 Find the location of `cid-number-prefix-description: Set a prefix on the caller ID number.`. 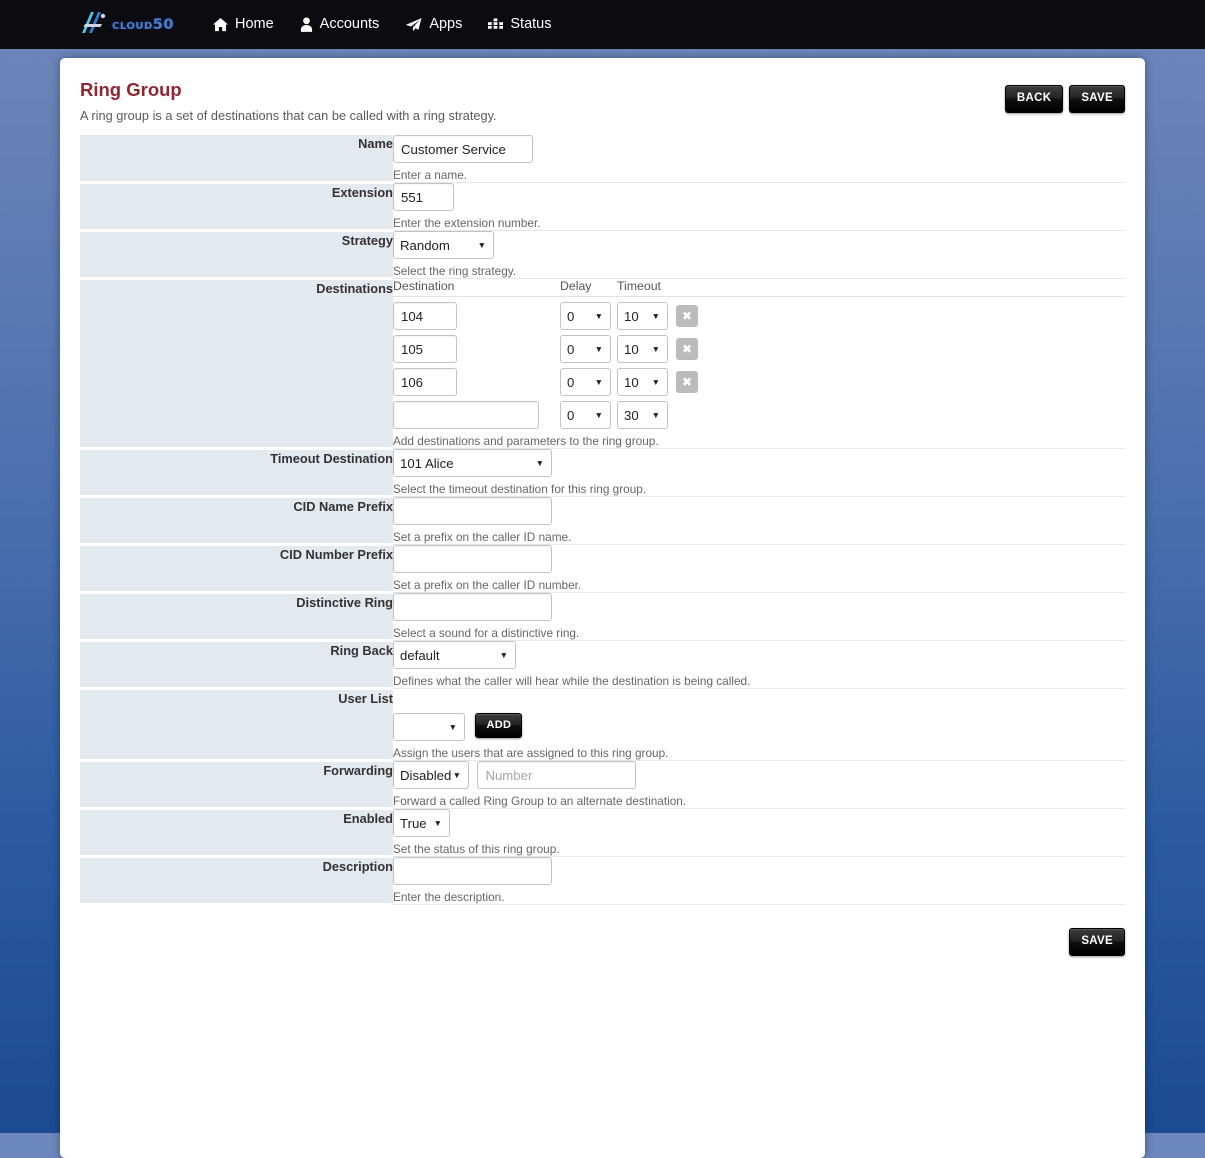

cid-number-prefix-description: Set a prefix on the caller ID number. is located at coordinates (487, 585).